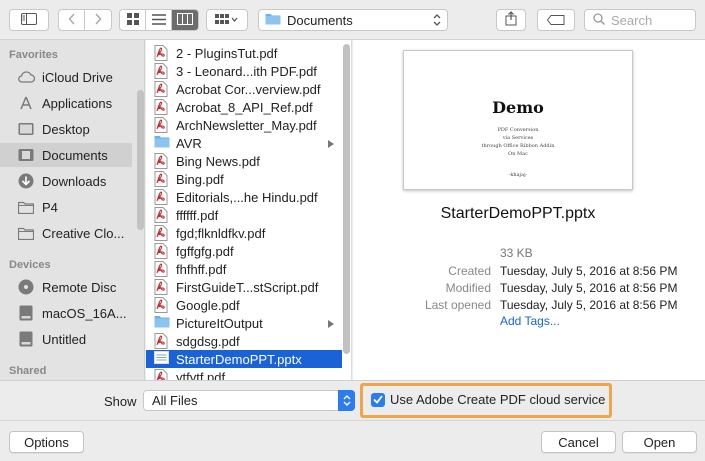  Describe the element at coordinates (244, 179) in the screenshot. I see `file-row: Bing.pdf` at that location.